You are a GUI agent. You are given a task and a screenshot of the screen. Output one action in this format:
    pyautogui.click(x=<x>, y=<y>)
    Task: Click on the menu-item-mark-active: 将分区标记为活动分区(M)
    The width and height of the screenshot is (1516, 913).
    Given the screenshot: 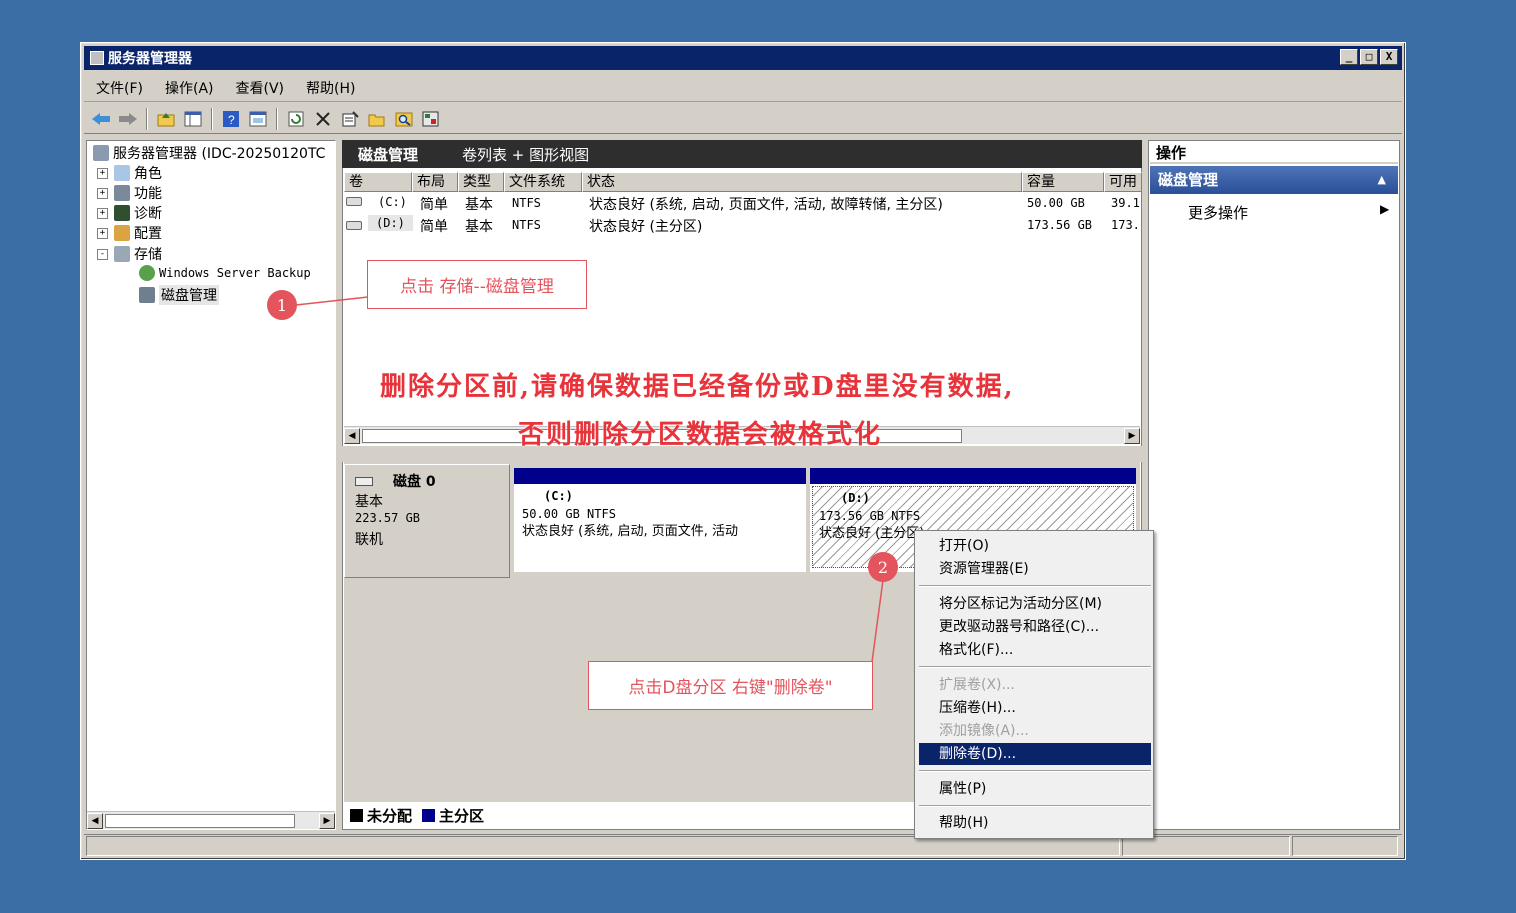 What is the action you would take?
    pyautogui.click(x=1035, y=604)
    